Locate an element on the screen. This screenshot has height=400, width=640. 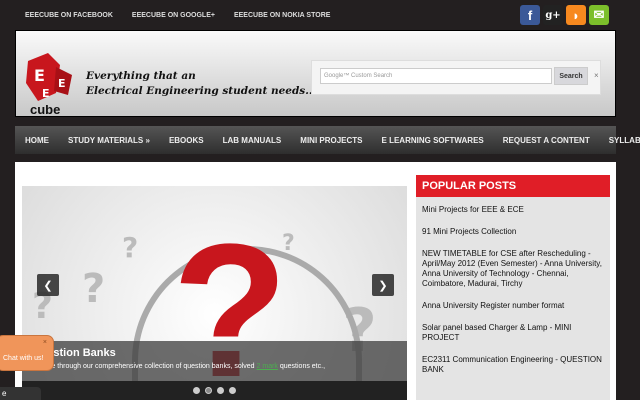
search-button: Search is located at coordinates (571, 76).